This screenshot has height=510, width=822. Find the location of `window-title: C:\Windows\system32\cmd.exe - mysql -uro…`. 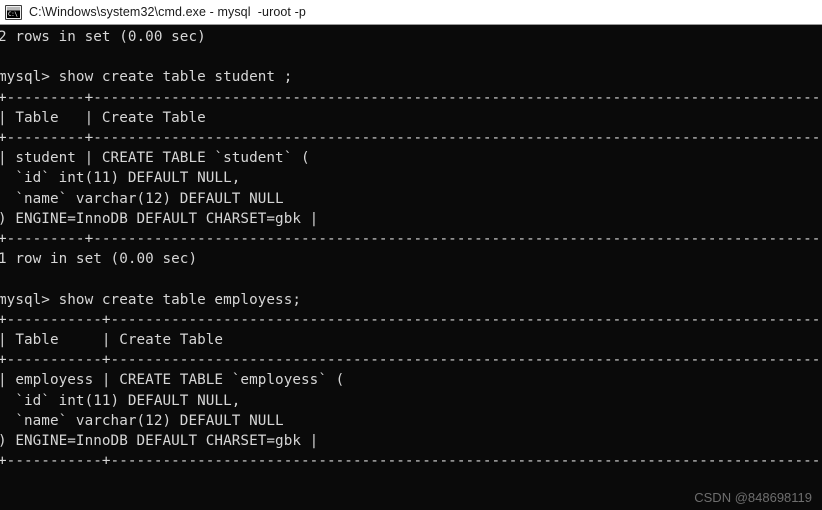

window-title: C:\Windows\system32\cmd.exe - mysql -uro… is located at coordinates (167, 12).